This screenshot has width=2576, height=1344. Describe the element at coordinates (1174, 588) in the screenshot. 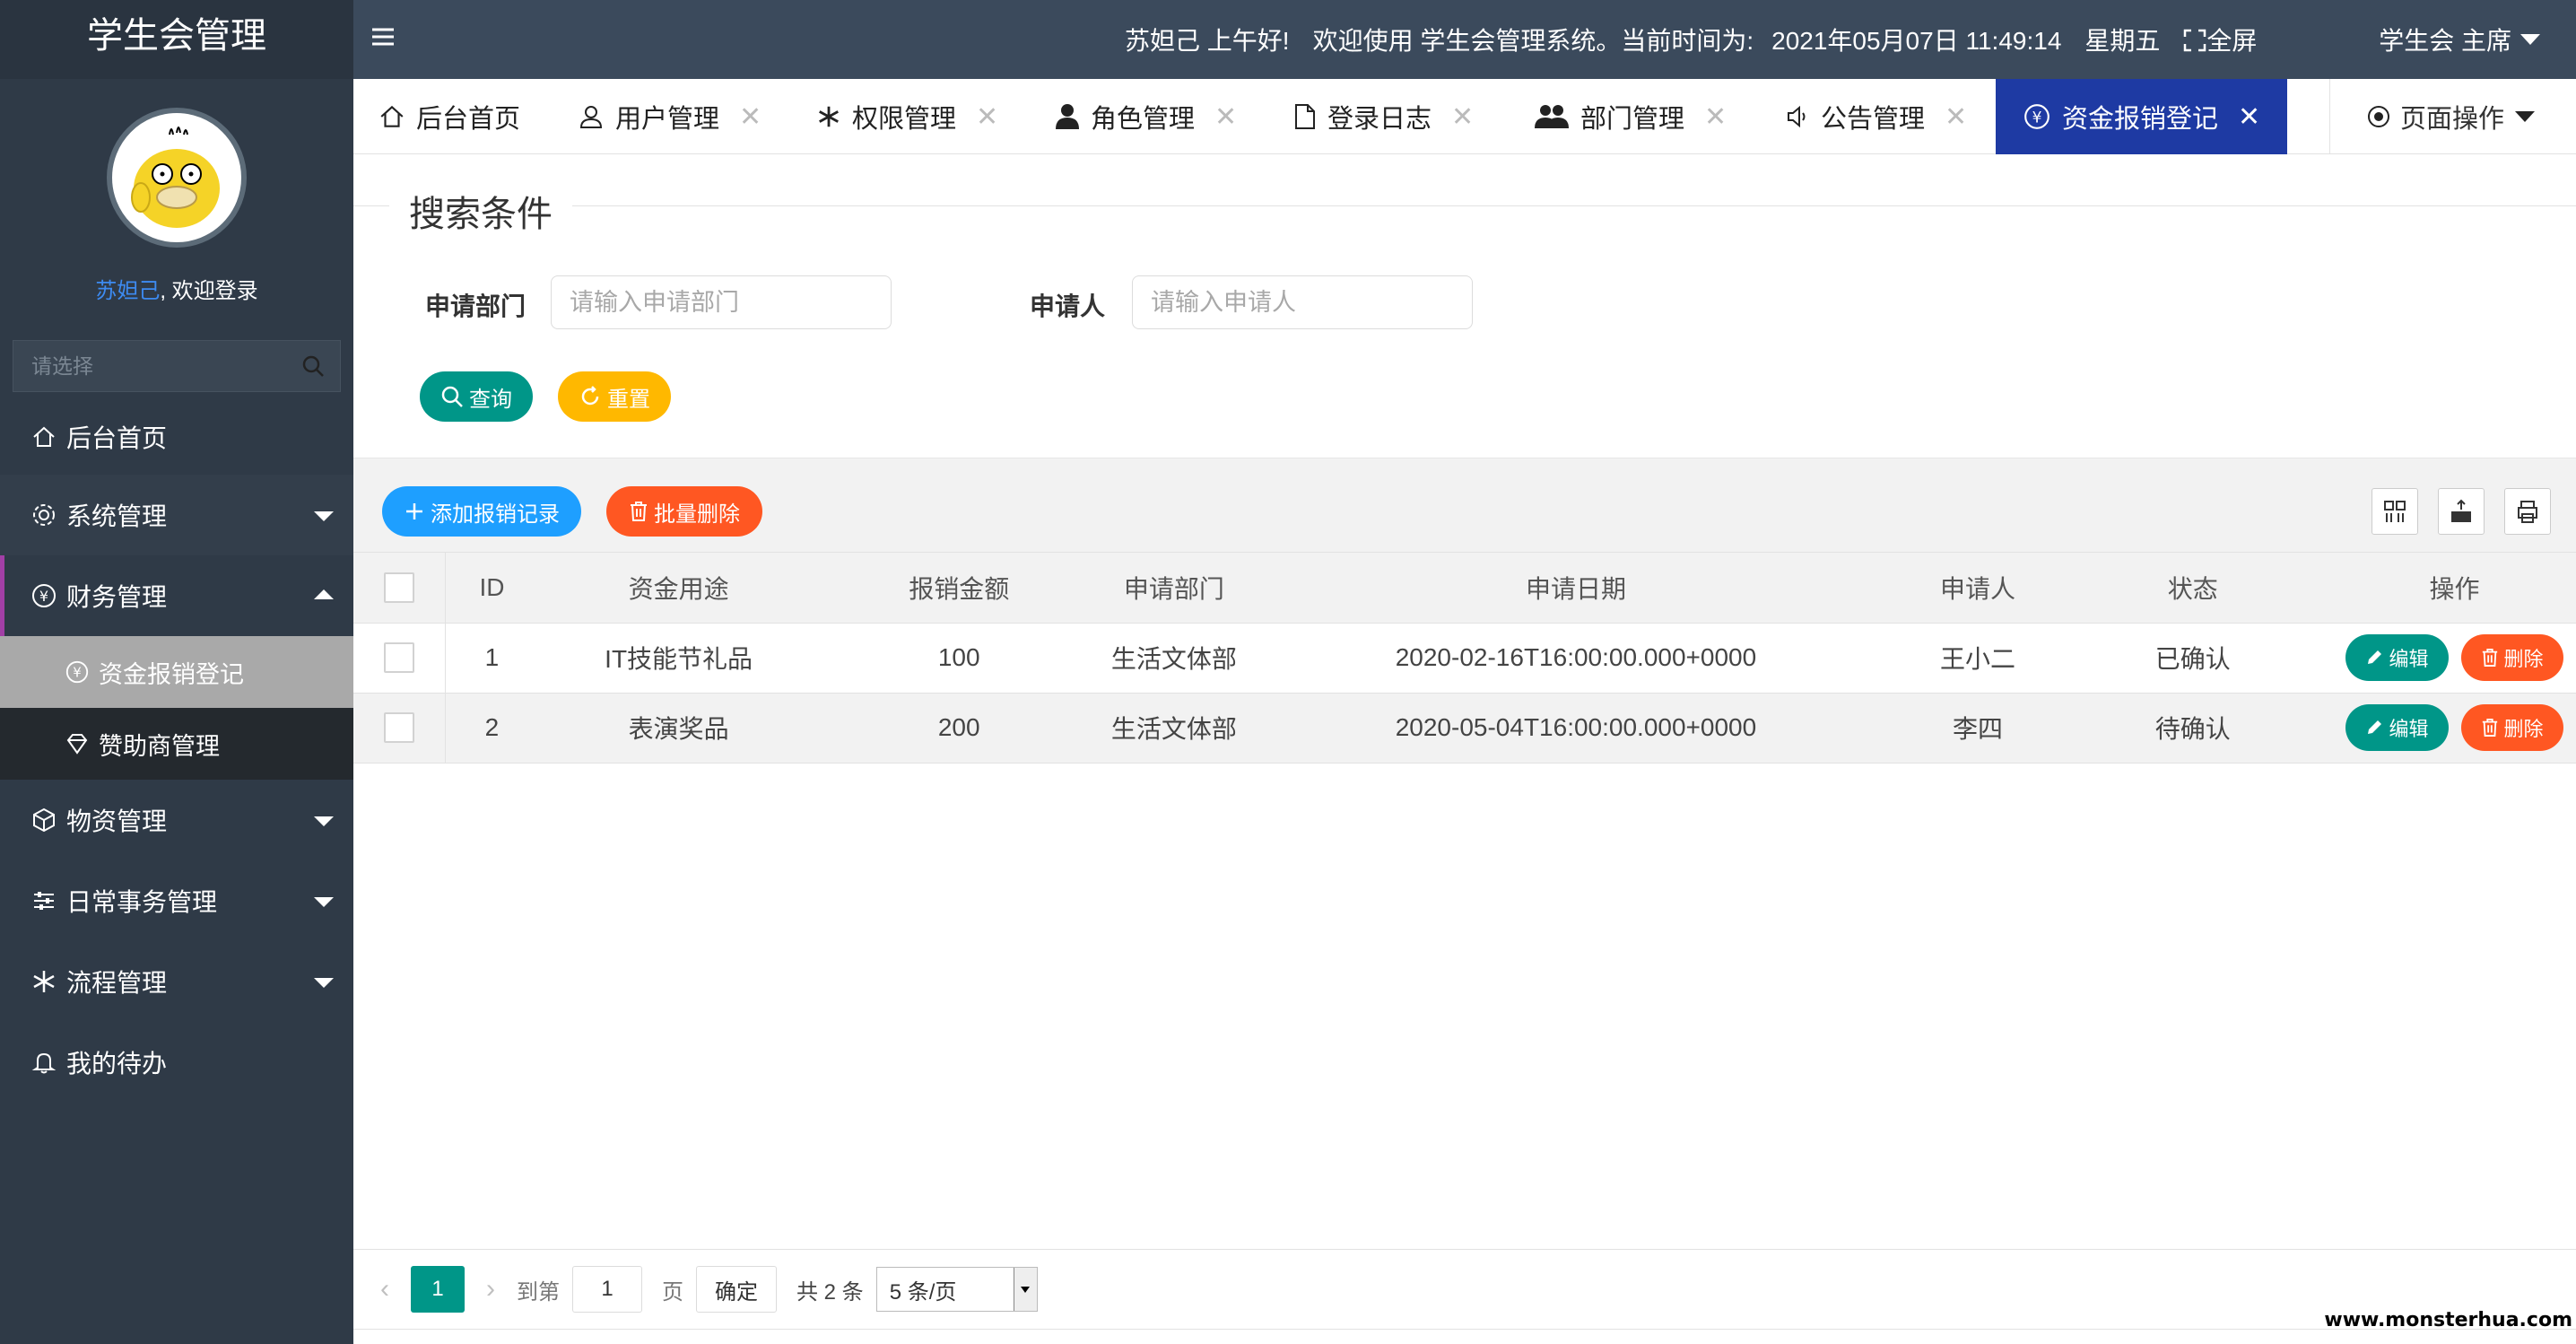

I see `col-header-department: 申请部门` at that location.